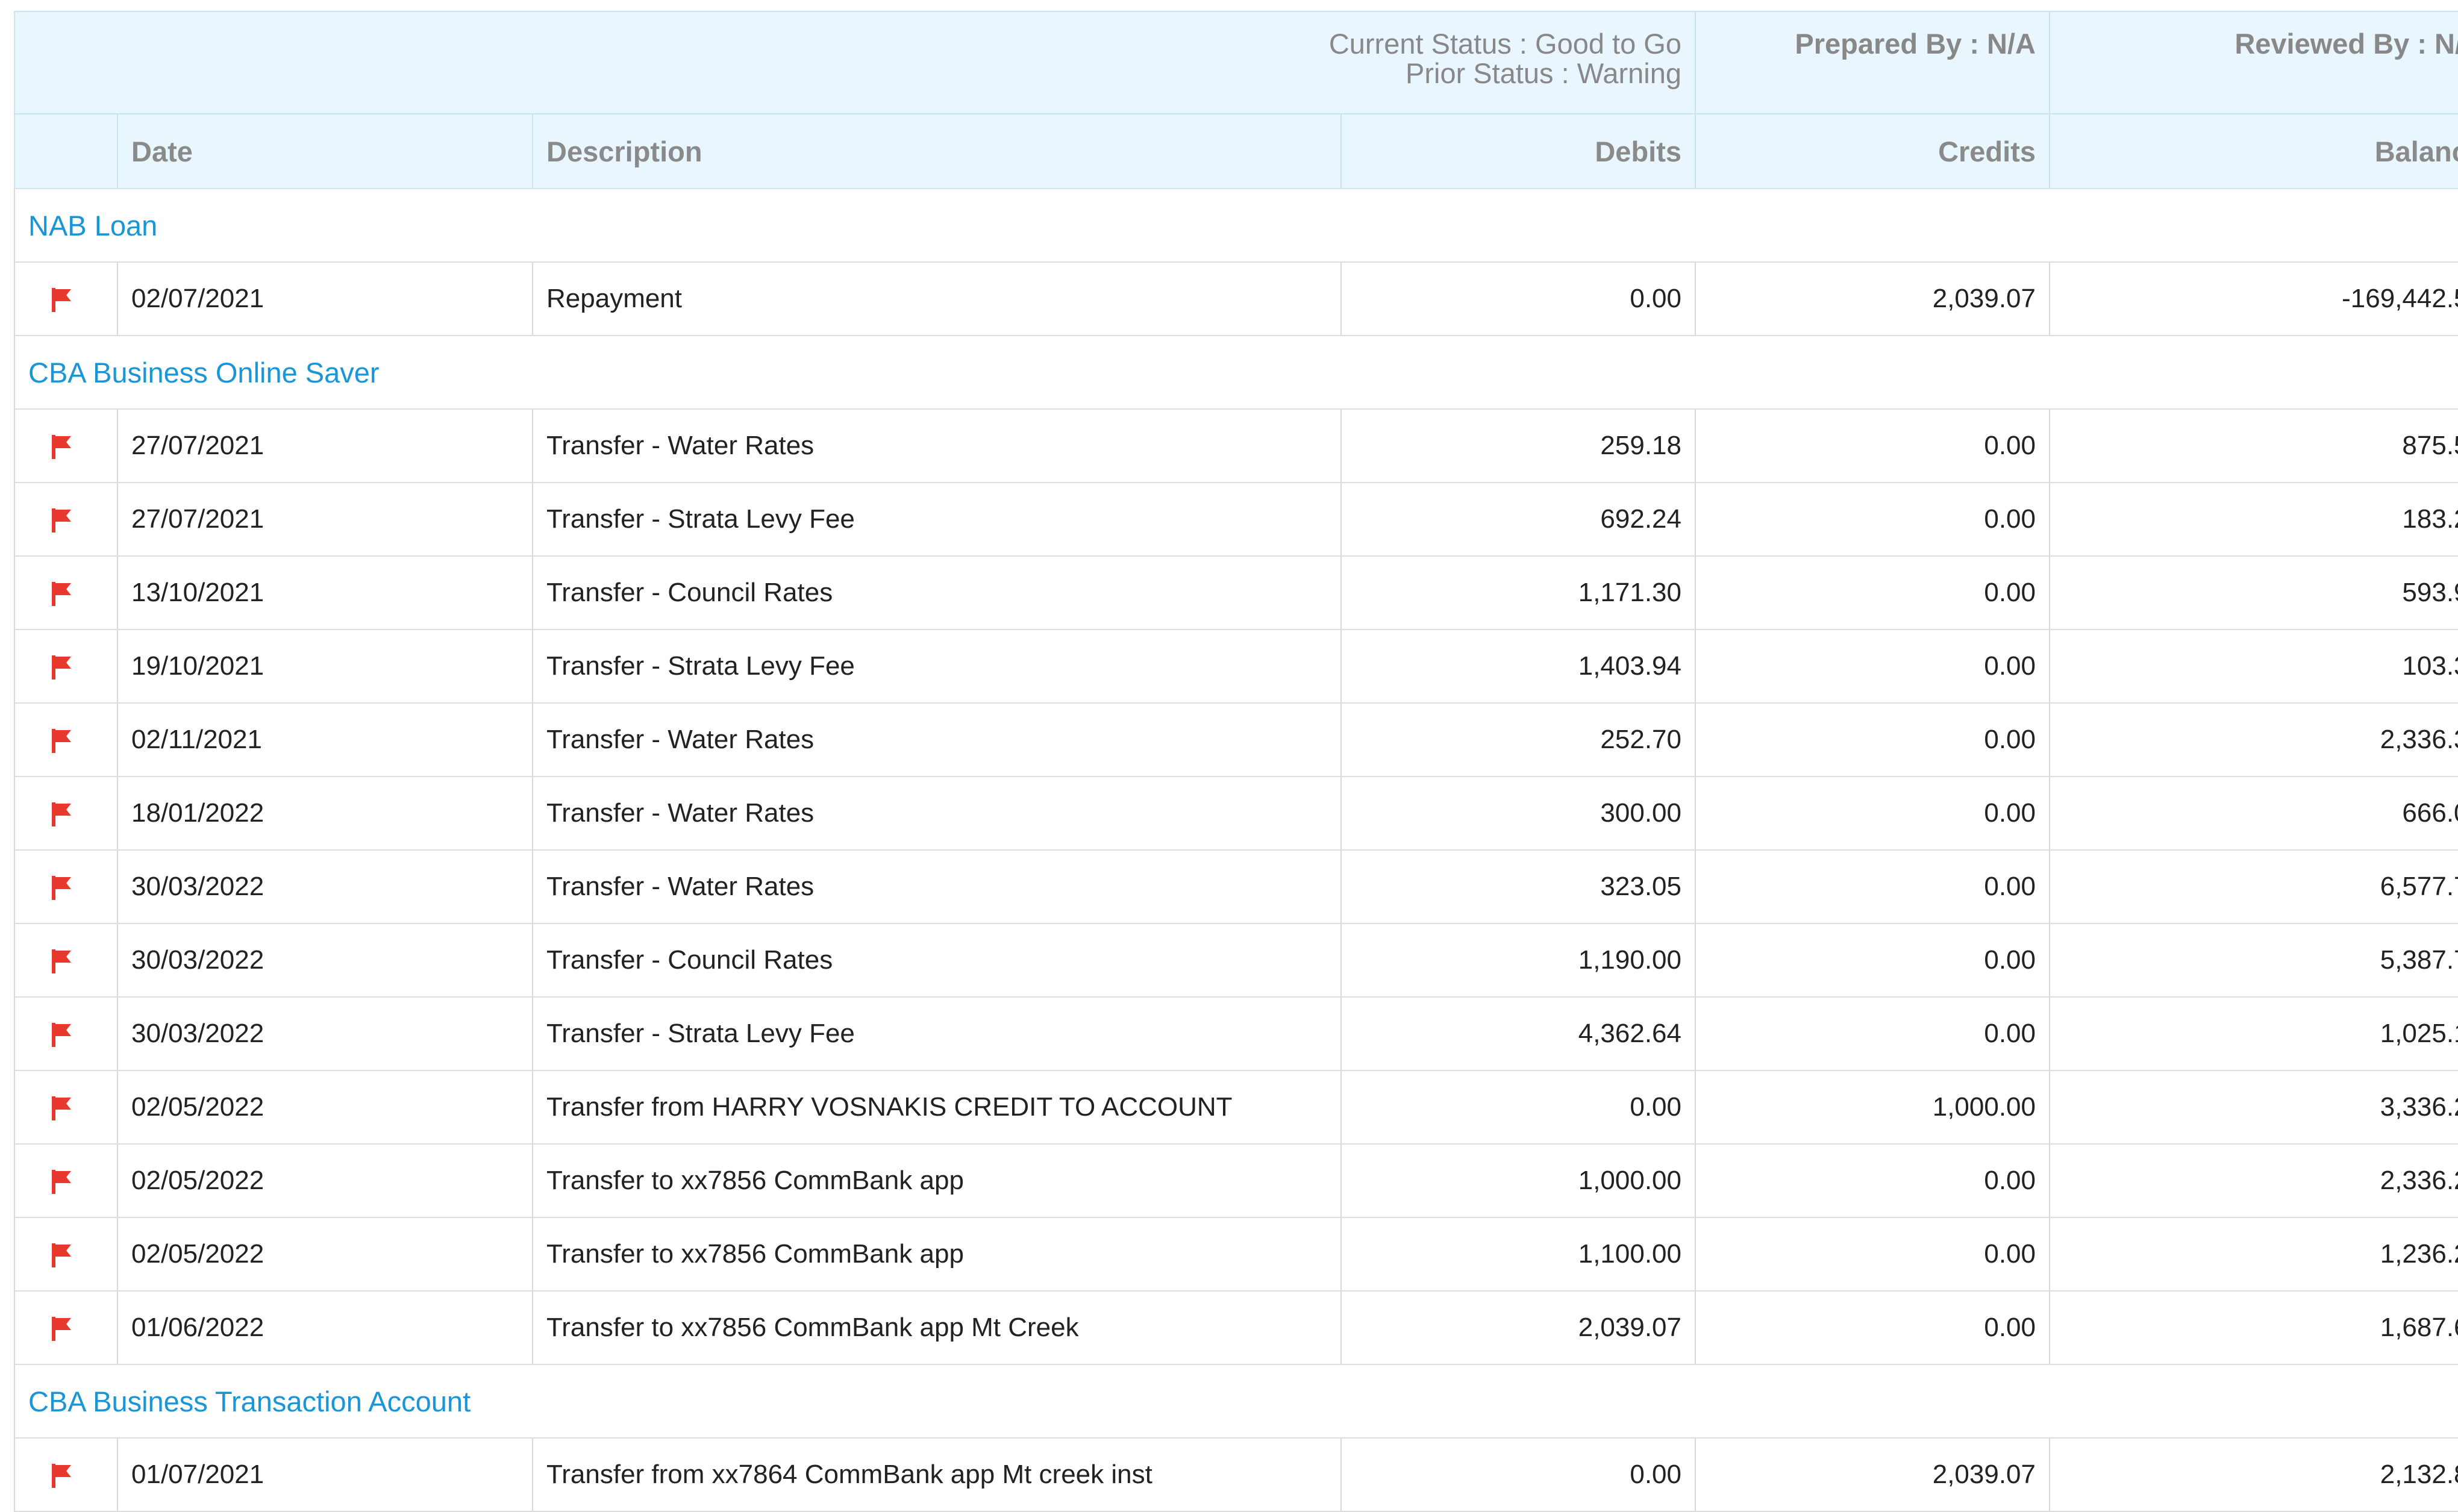 The width and height of the screenshot is (2458, 1512). I want to click on debits-cell: 692.24, so click(1517, 520).